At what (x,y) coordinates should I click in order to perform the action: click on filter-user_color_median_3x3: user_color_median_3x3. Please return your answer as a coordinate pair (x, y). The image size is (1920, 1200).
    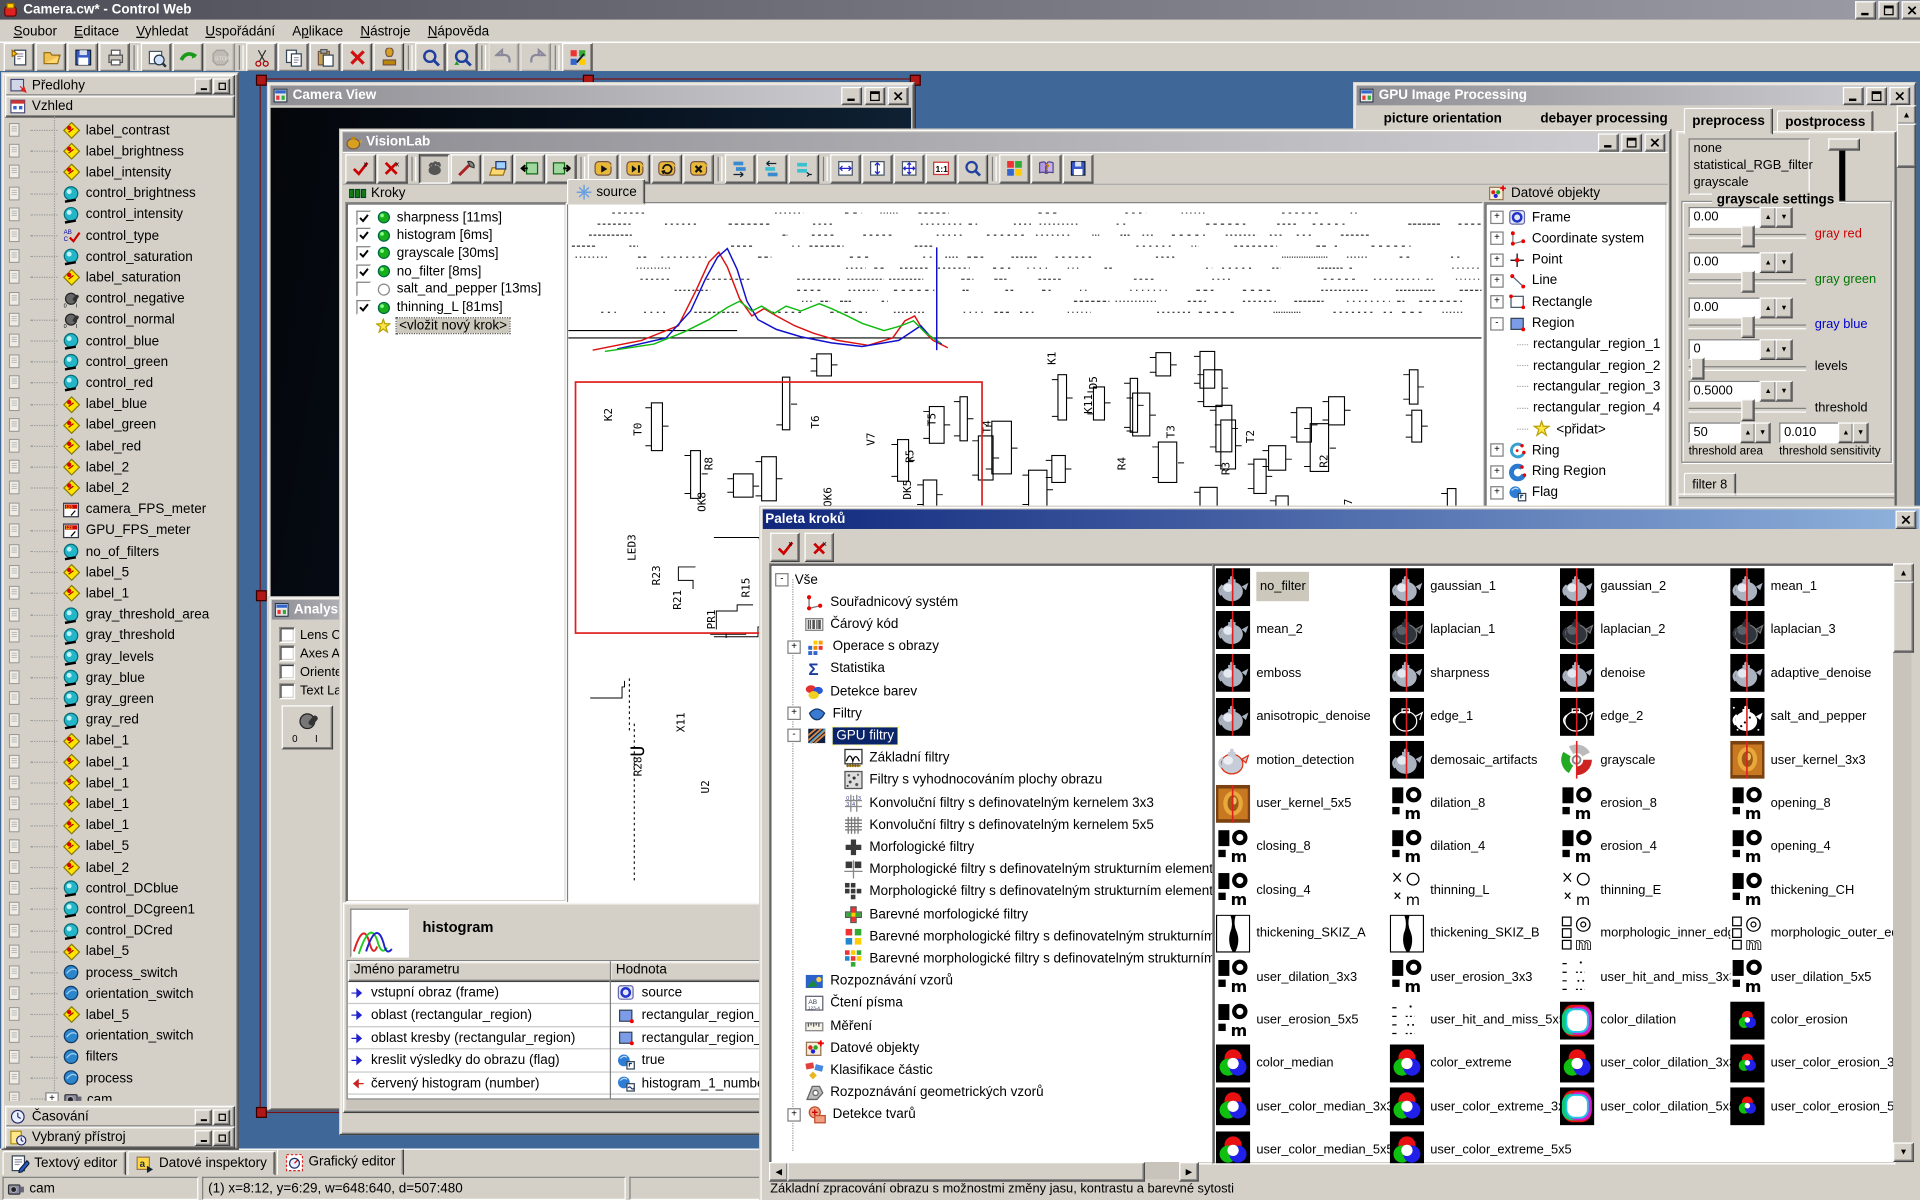
    Looking at the image, I should click on (1304, 1106).